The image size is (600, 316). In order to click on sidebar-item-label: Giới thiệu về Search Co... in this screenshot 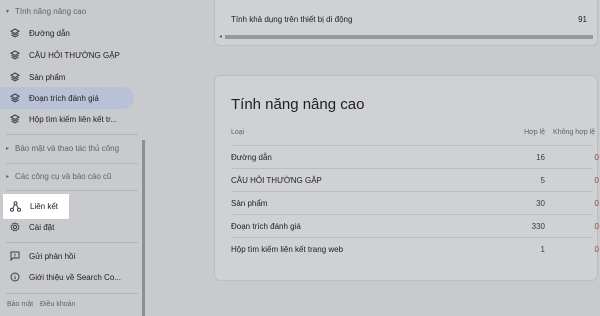, I will do `click(75, 277)`.